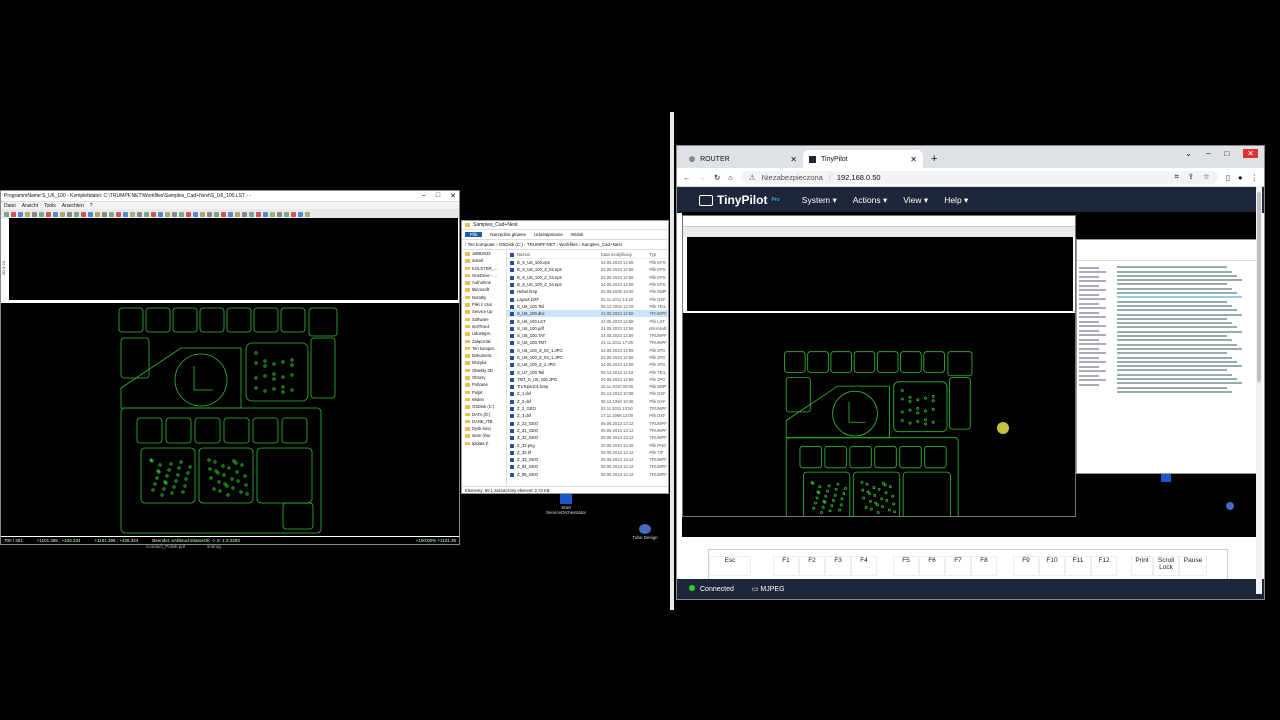 This screenshot has height=720, width=1280. Describe the element at coordinates (587, 437) in the screenshot. I see `file-row: Z_32_GEO 06.06.2013 13:12 TRUMPF` at that location.